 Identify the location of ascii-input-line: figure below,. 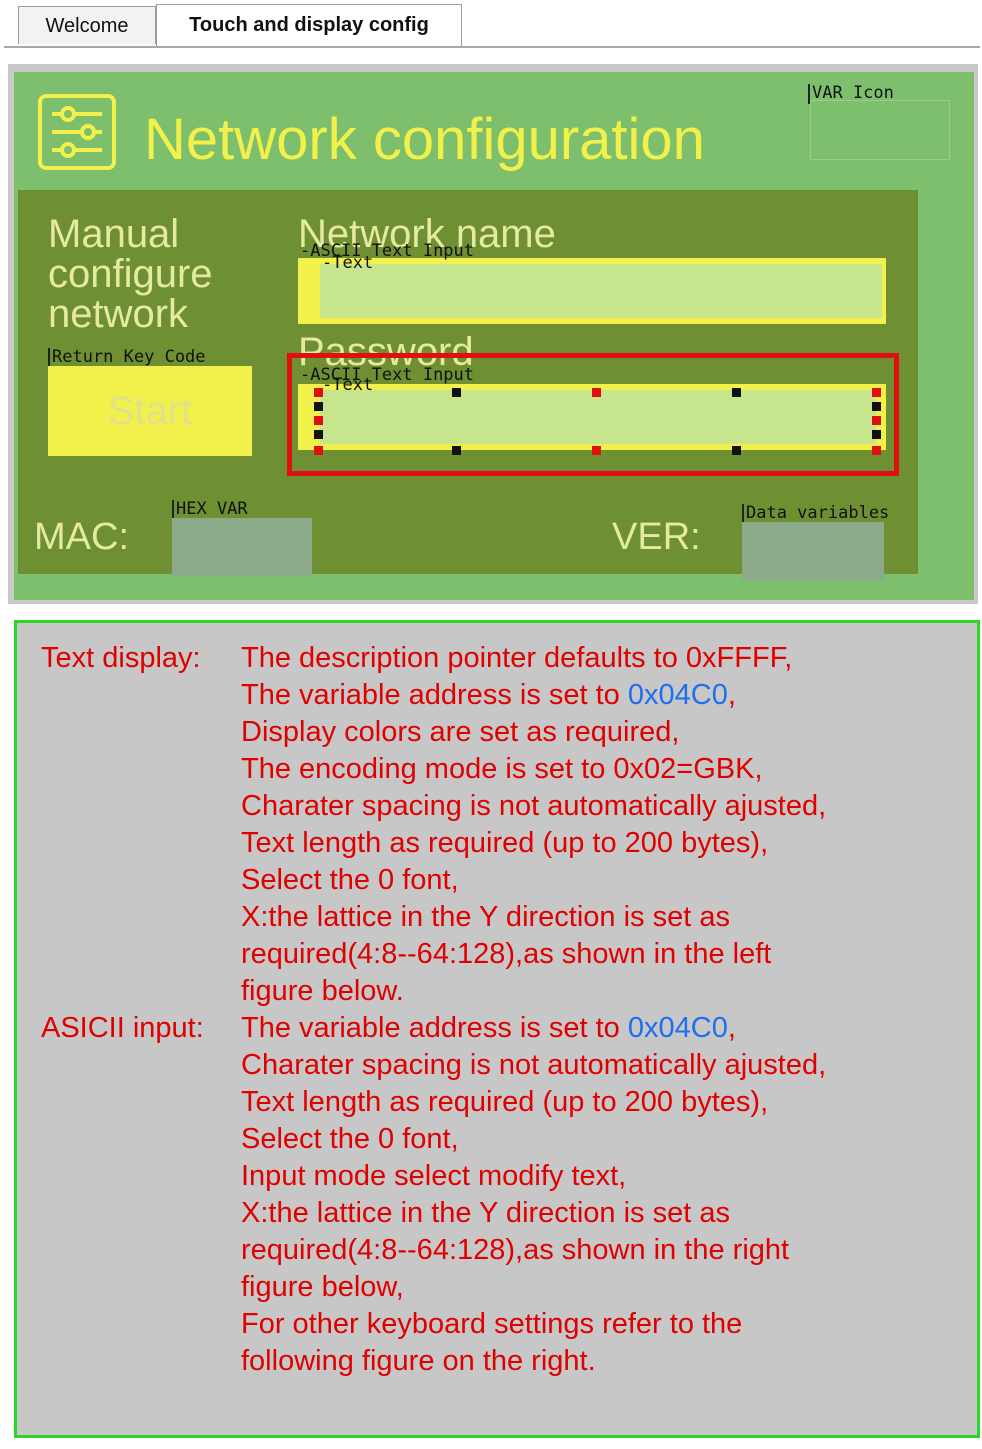
(322, 1287).